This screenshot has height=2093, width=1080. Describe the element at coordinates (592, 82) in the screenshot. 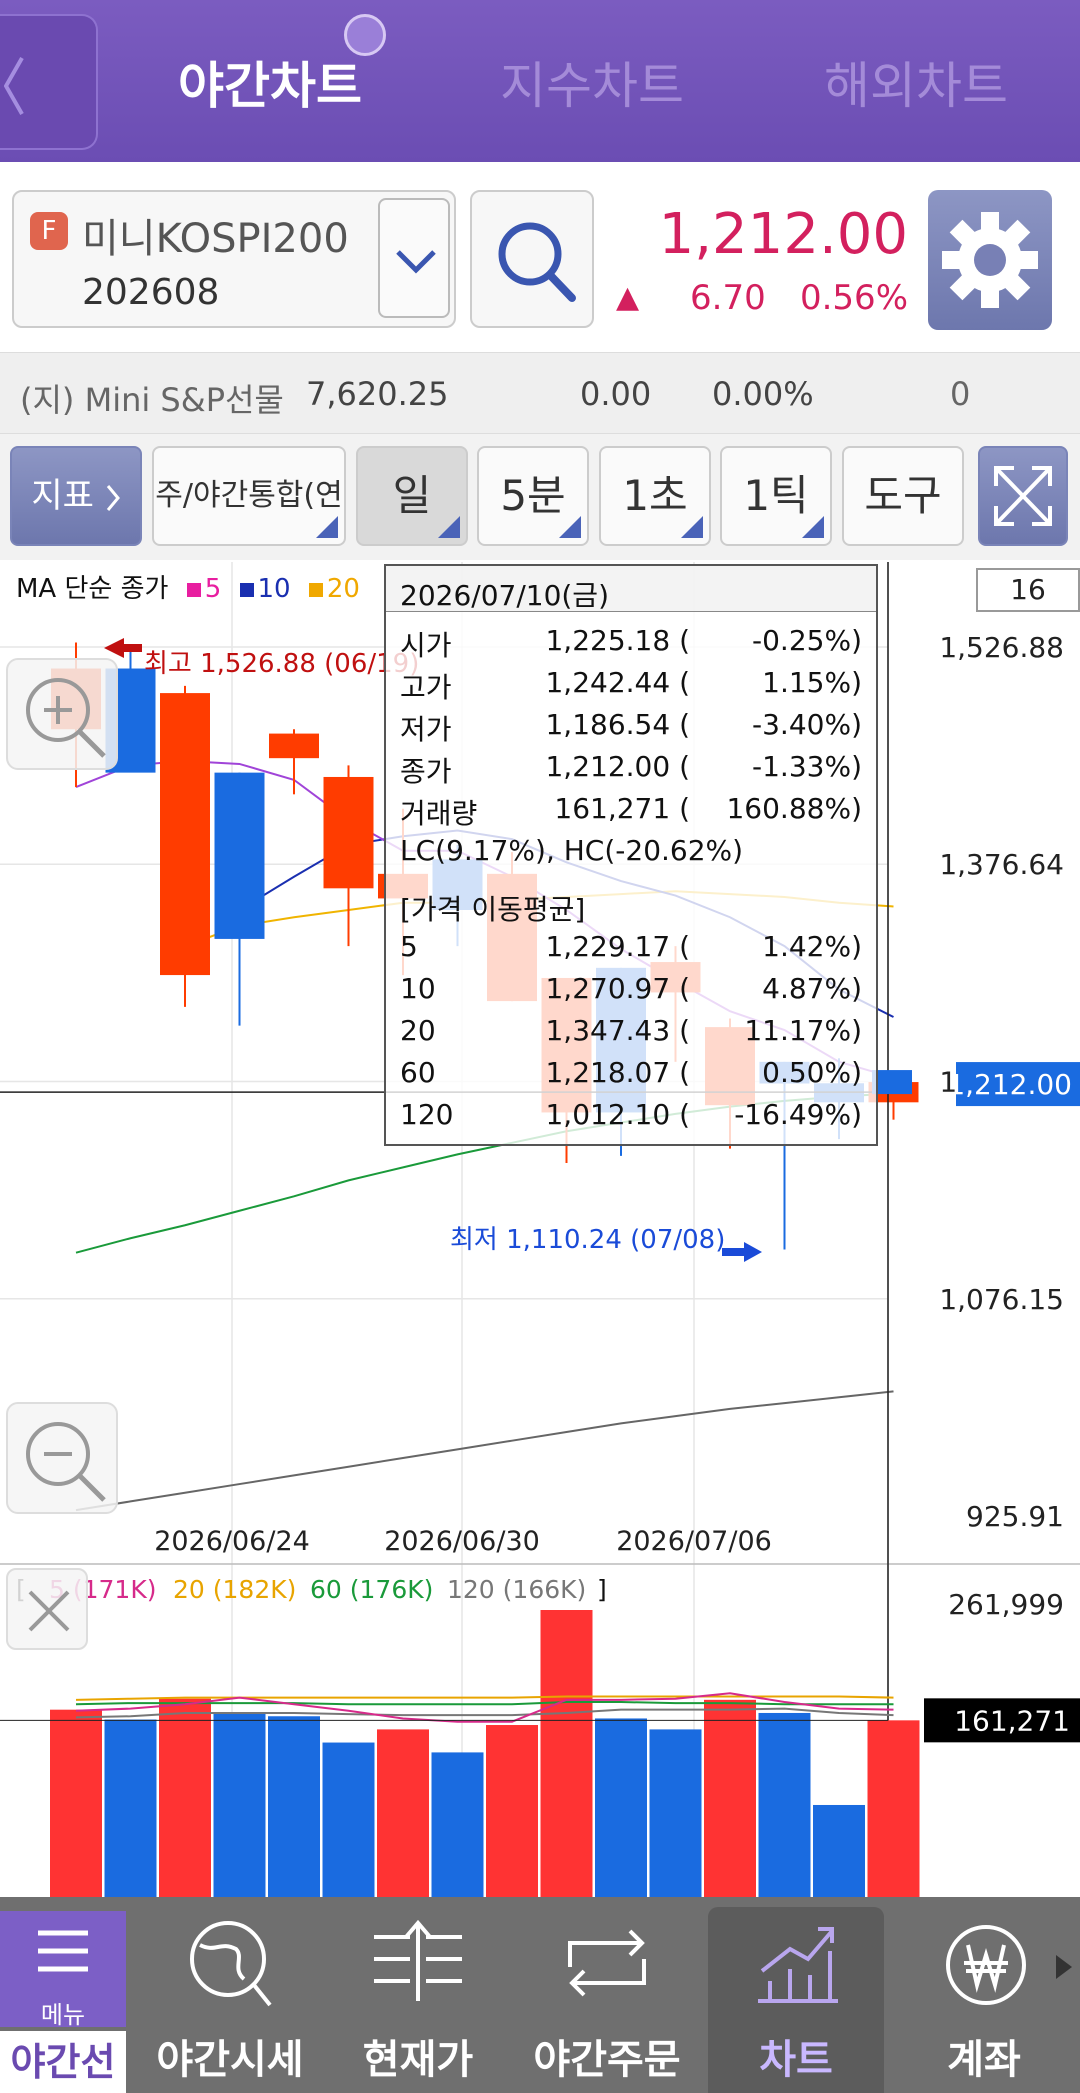

I see `tab-index-chart: 지수차트` at that location.